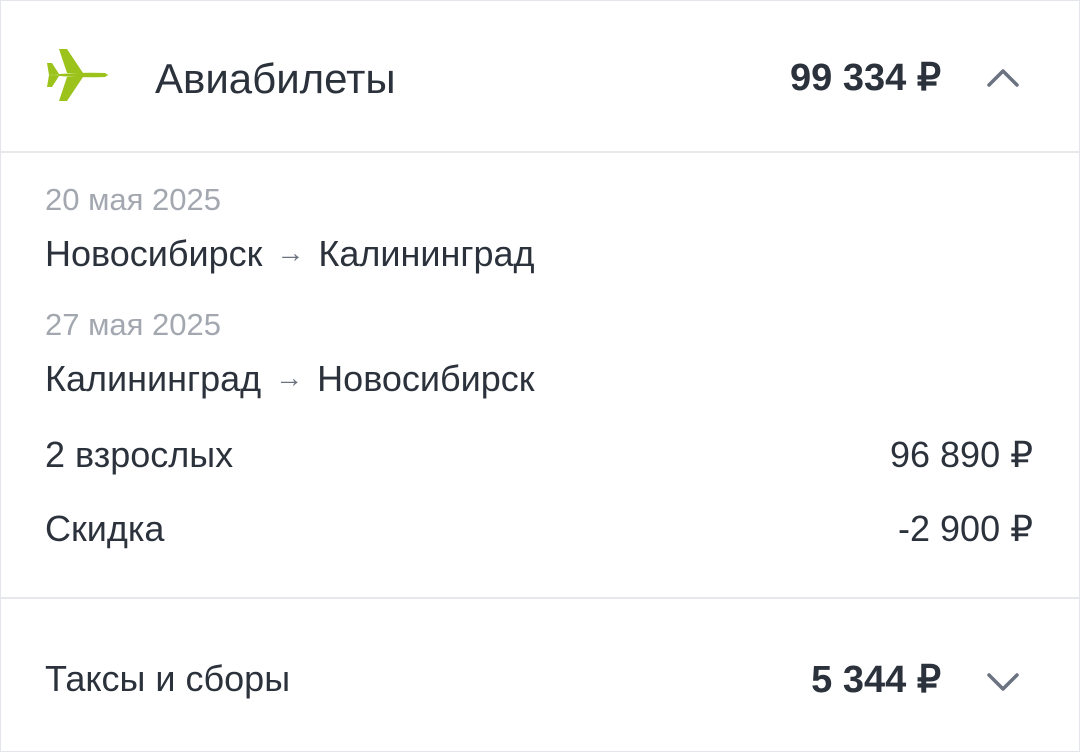  Describe the element at coordinates (133, 324) in the screenshot. I see `leg-2-date: 27 мая 2025` at that location.